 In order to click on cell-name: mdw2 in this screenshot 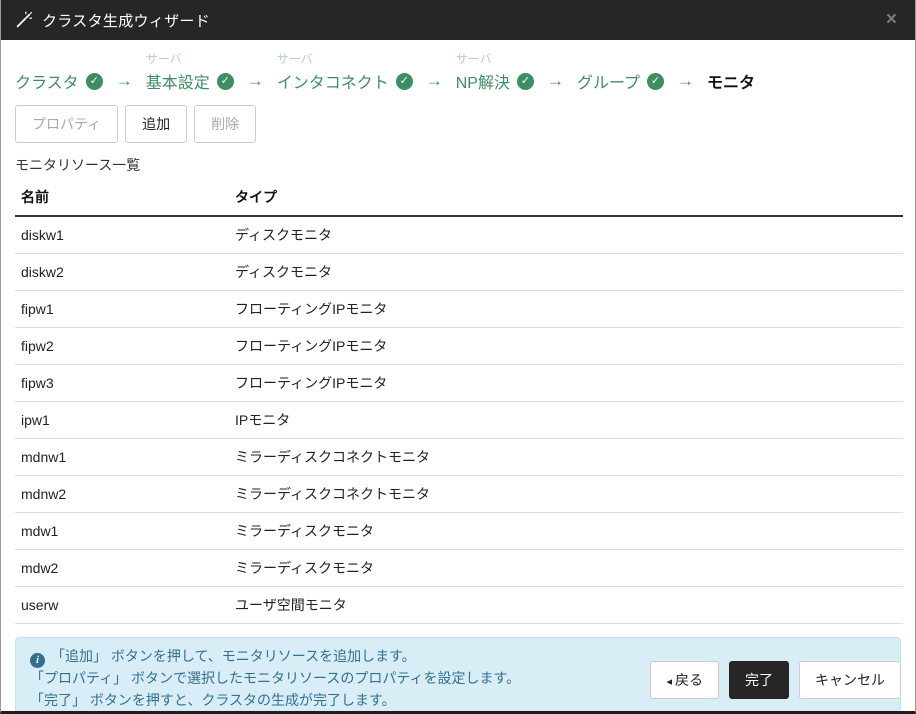, I will do `click(122, 568)`.